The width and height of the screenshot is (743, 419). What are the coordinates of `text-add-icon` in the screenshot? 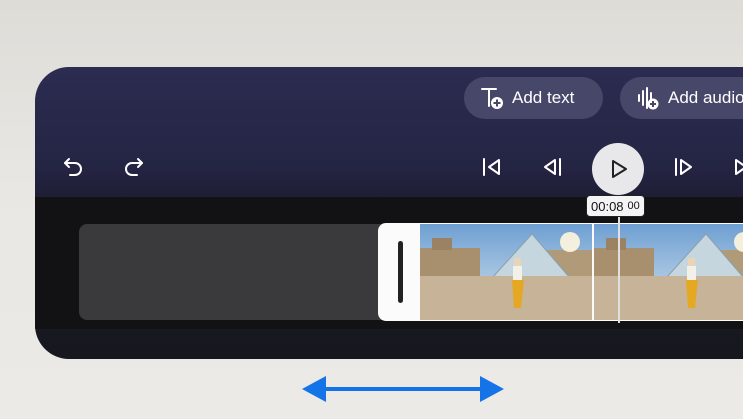 It's located at (492, 98).